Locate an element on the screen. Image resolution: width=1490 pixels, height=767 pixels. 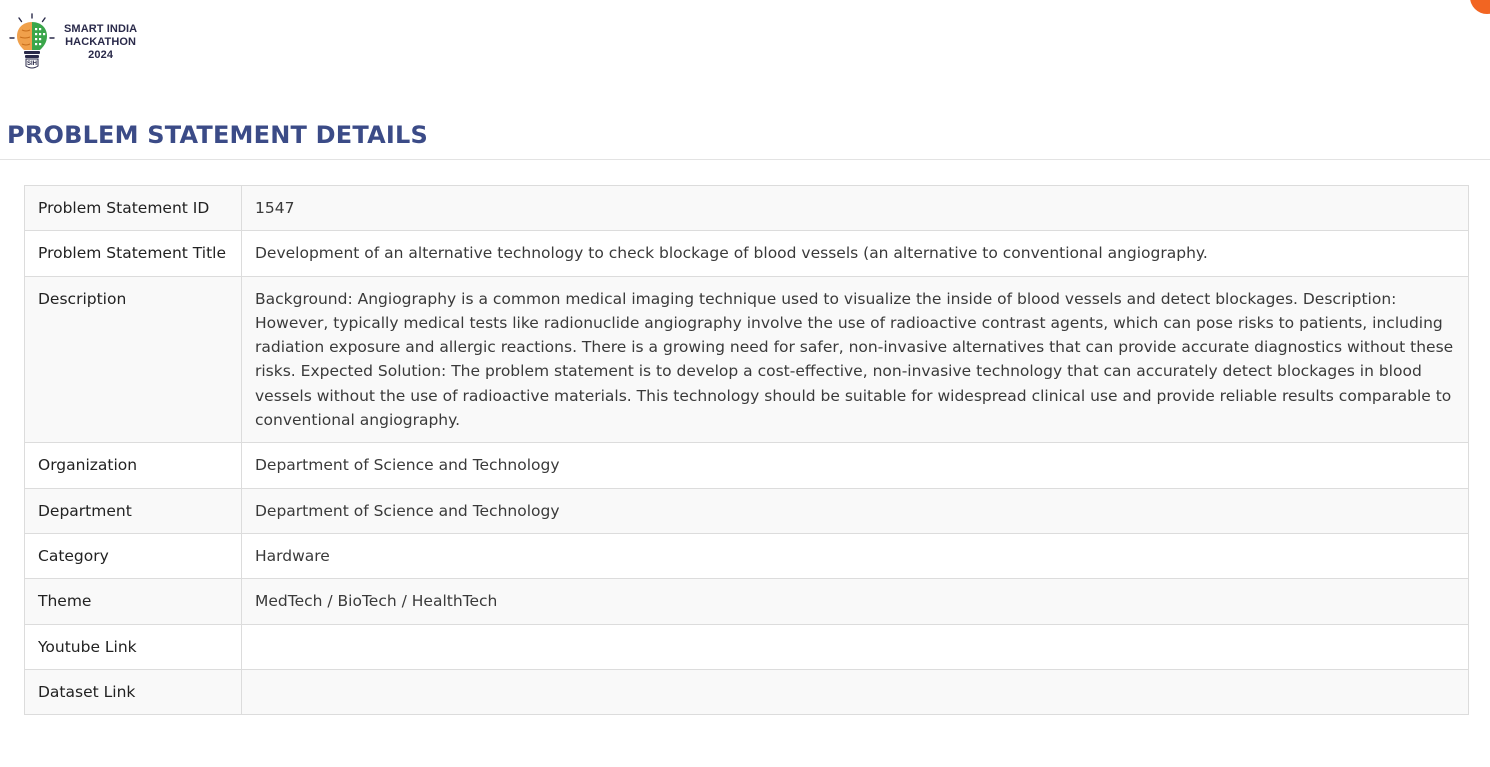
logo-line-2: HACKATHON is located at coordinates (101, 41).